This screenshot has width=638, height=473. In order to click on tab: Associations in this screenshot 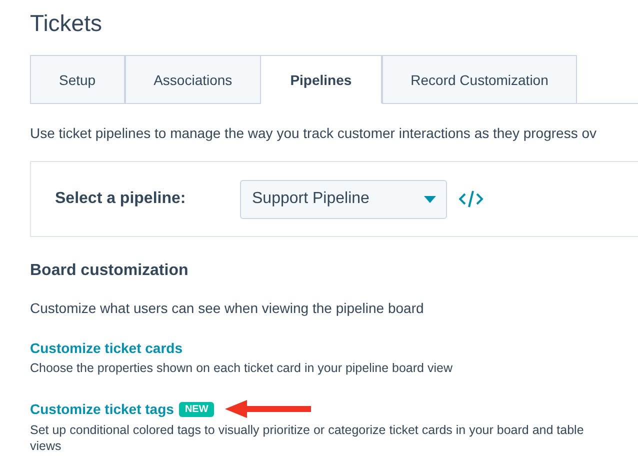, I will do `click(193, 79)`.